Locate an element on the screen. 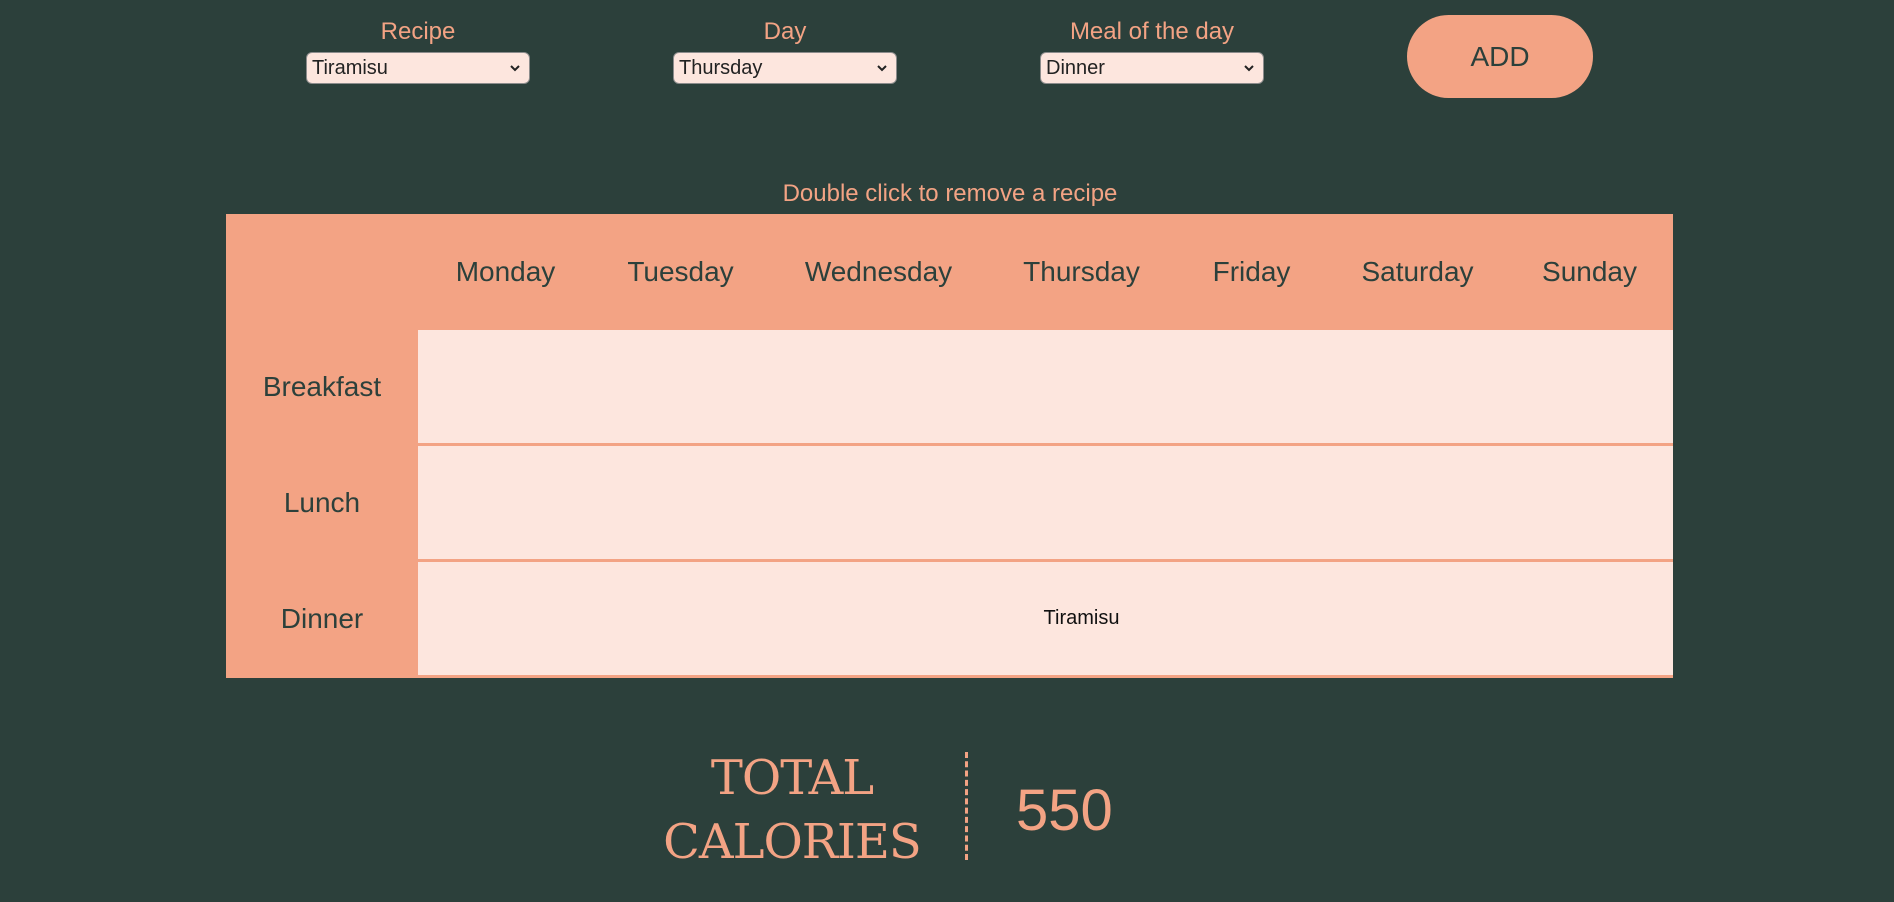 The width and height of the screenshot is (1894, 902). totals-divider is located at coordinates (966, 806).